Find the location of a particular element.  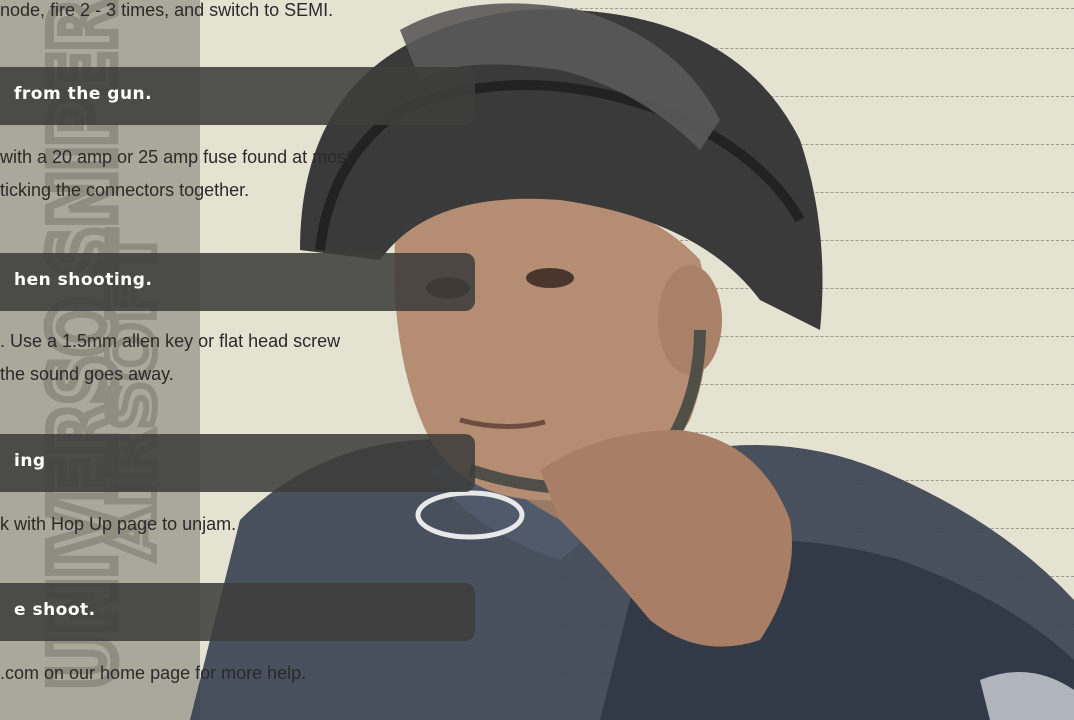

section-1-heading: from the gun. is located at coordinates (83, 94).